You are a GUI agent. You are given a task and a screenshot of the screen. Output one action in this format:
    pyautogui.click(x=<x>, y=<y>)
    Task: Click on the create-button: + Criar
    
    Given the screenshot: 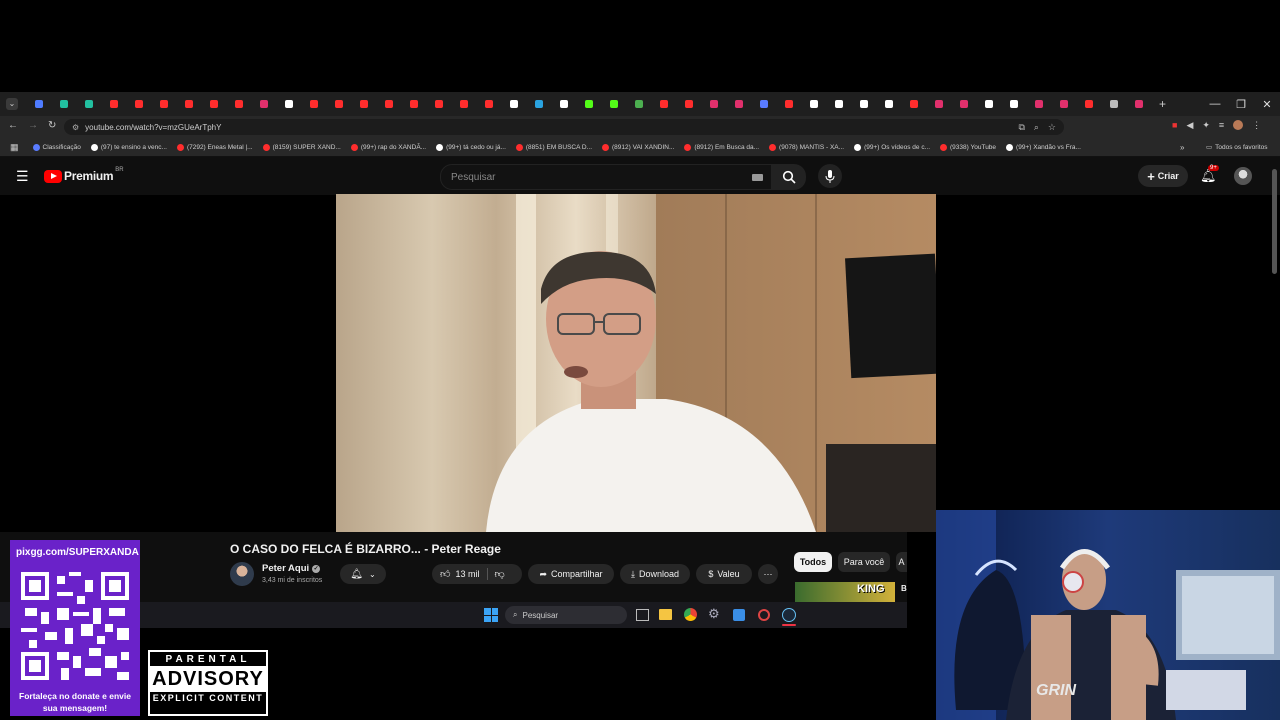 What is the action you would take?
    pyautogui.click(x=1163, y=176)
    